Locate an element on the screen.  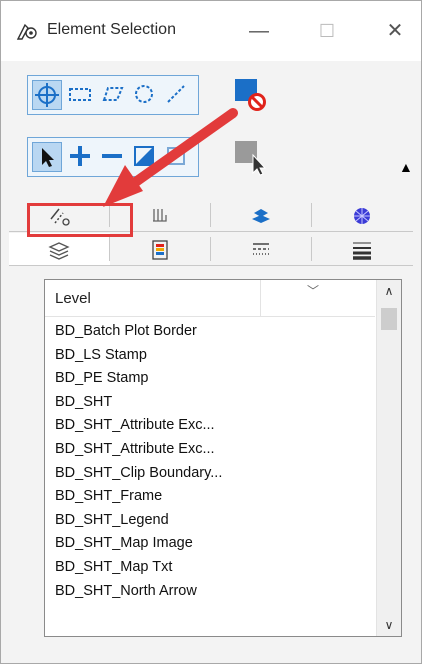
annotation-arrow is located at coordinates (170, 157).